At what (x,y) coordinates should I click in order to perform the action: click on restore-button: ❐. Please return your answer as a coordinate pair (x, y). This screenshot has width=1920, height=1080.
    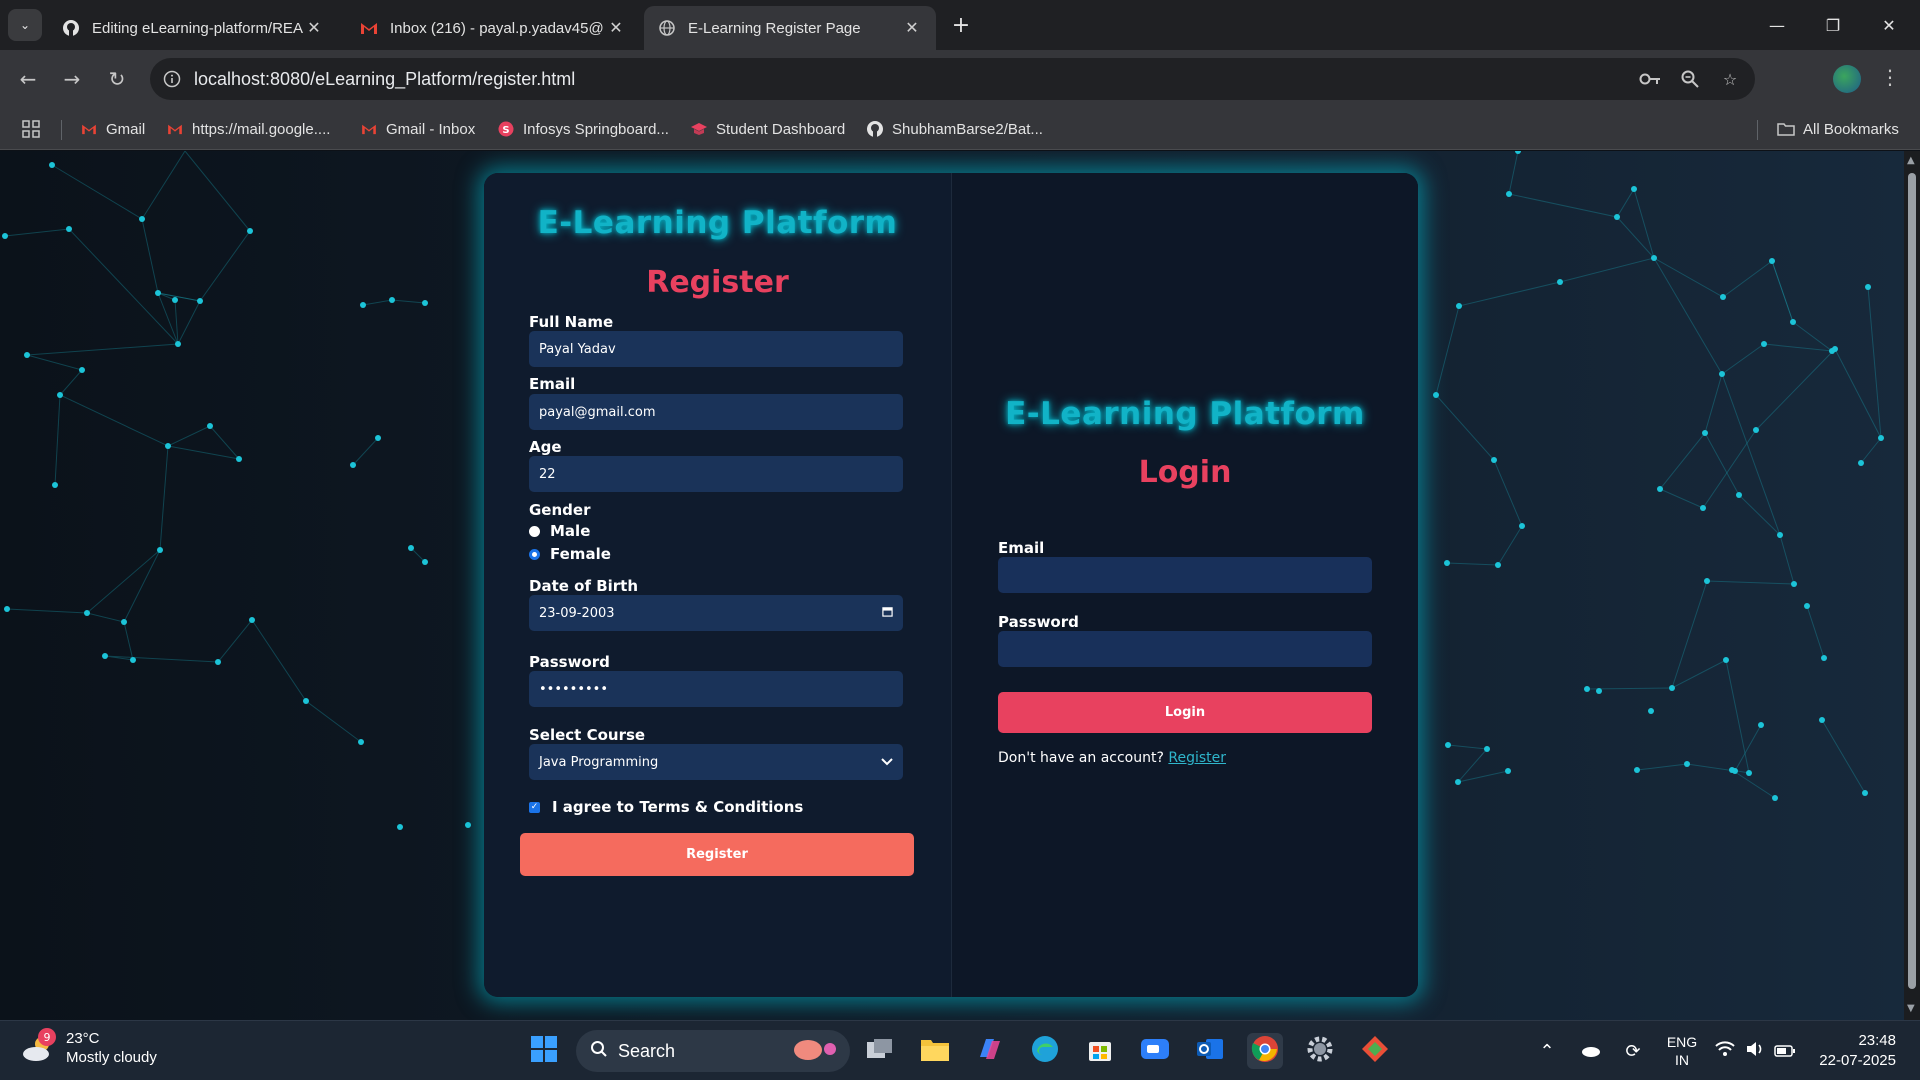
    Looking at the image, I should click on (1833, 25).